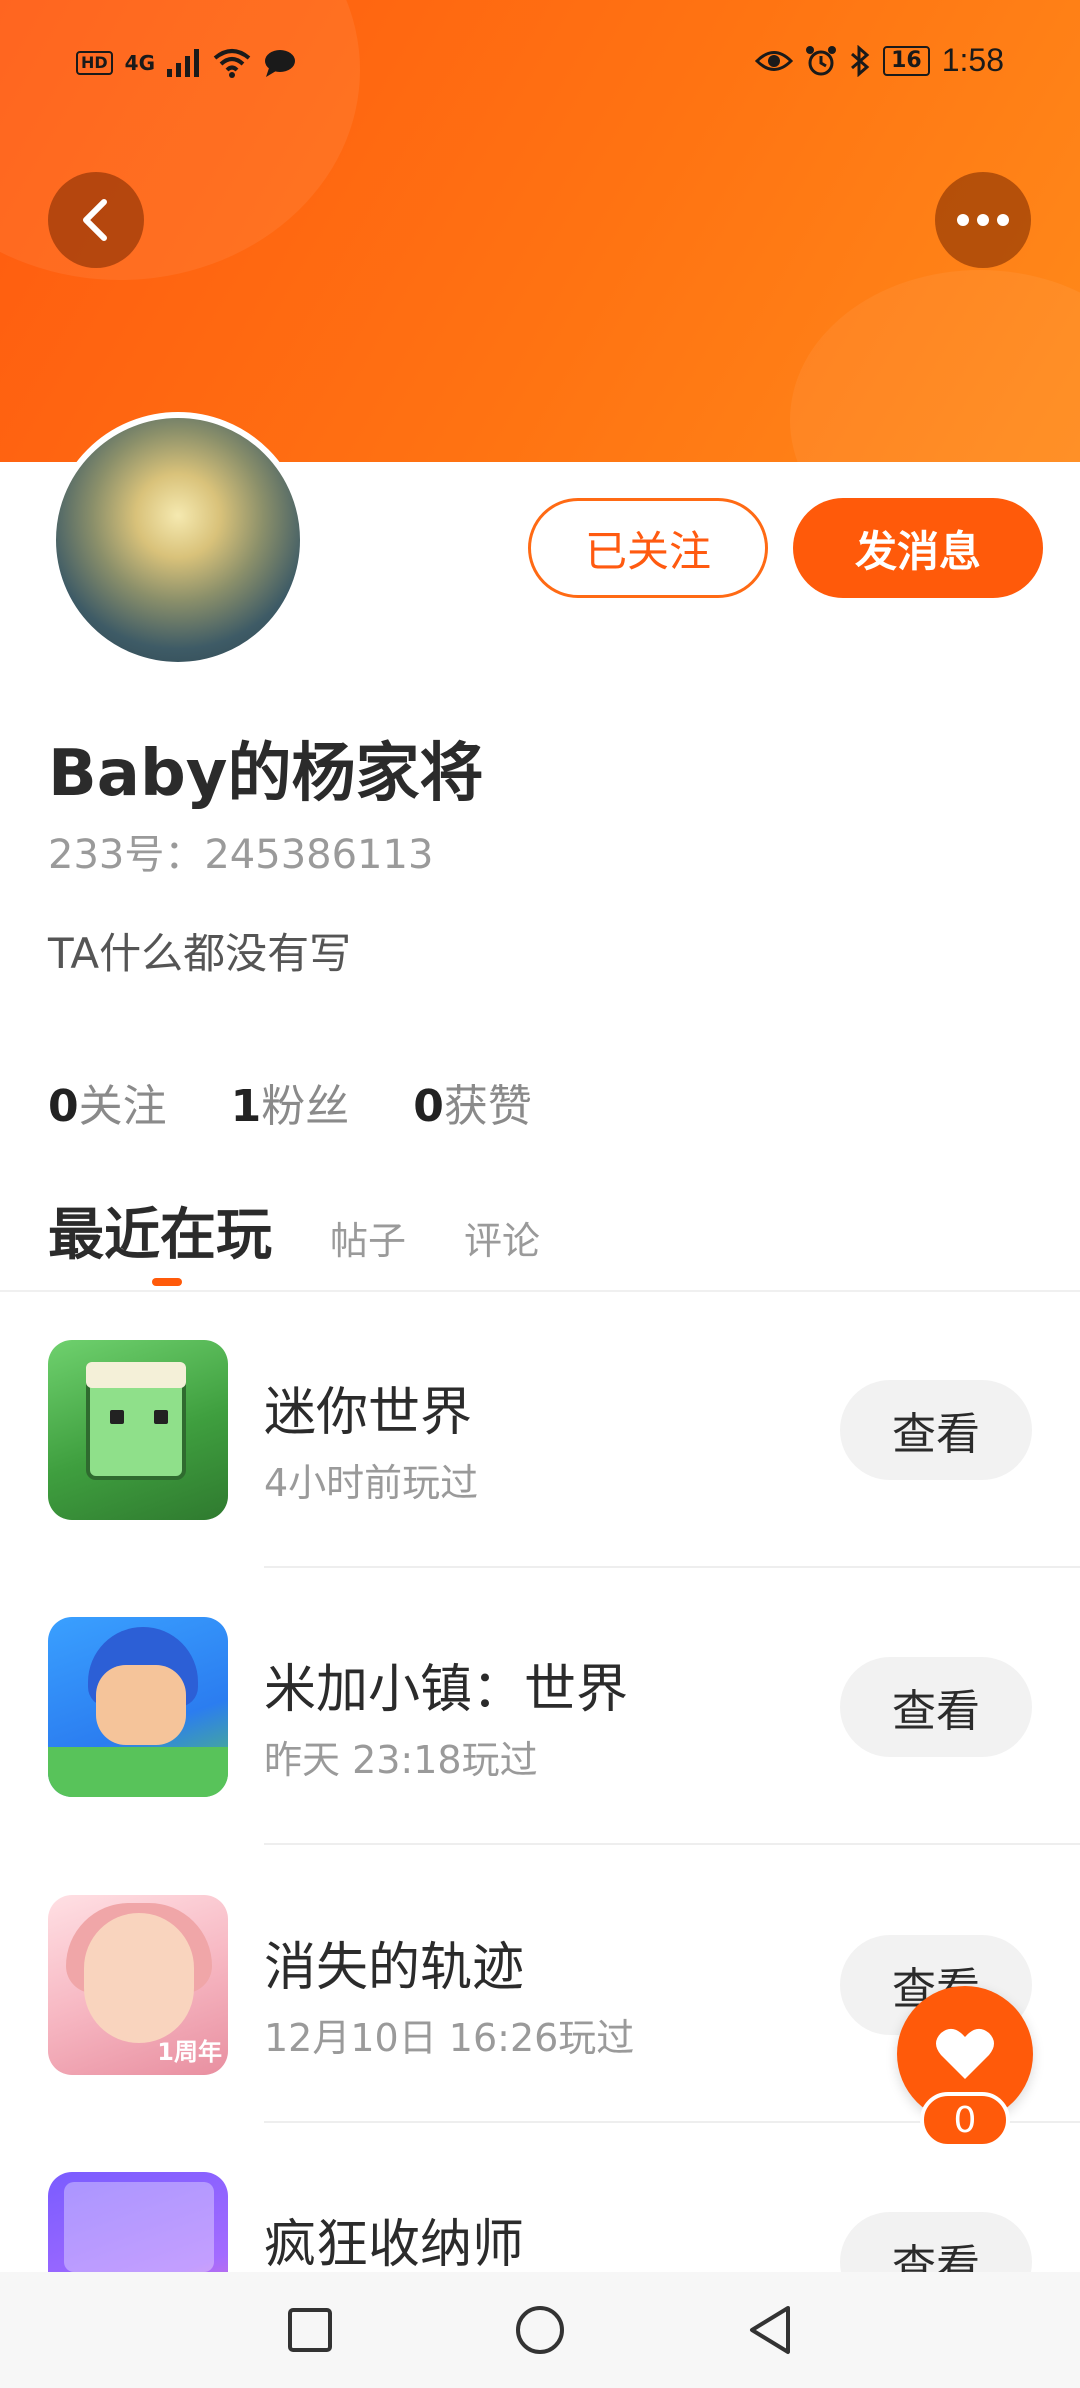 The width and height of the screenshot is (1080, 2388). What do you see at coordinates (401, 1760) in the screenshot?
I see `game-last-played: 昨天 23:18玩过` at bounding box center [401, 1760].